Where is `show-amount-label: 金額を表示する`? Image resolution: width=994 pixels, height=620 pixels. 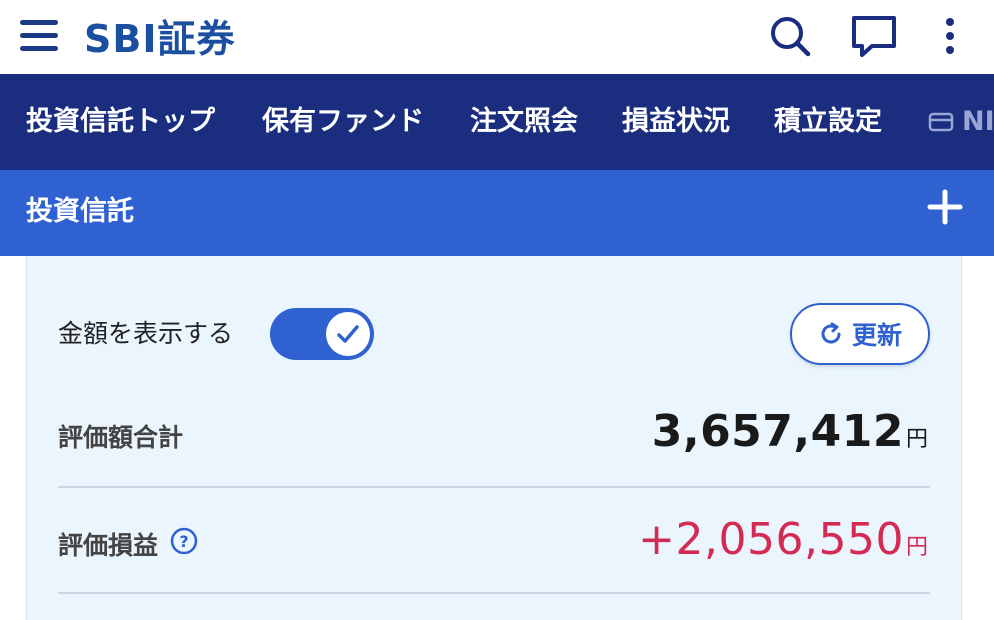
show-amount-label: 金額を表示する is located at coordinates (146, 333).